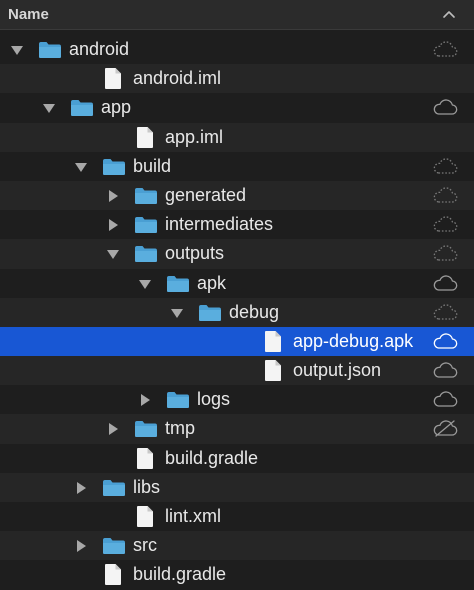  I want to click on tree-row-label: app.iml, so click(194, 136).